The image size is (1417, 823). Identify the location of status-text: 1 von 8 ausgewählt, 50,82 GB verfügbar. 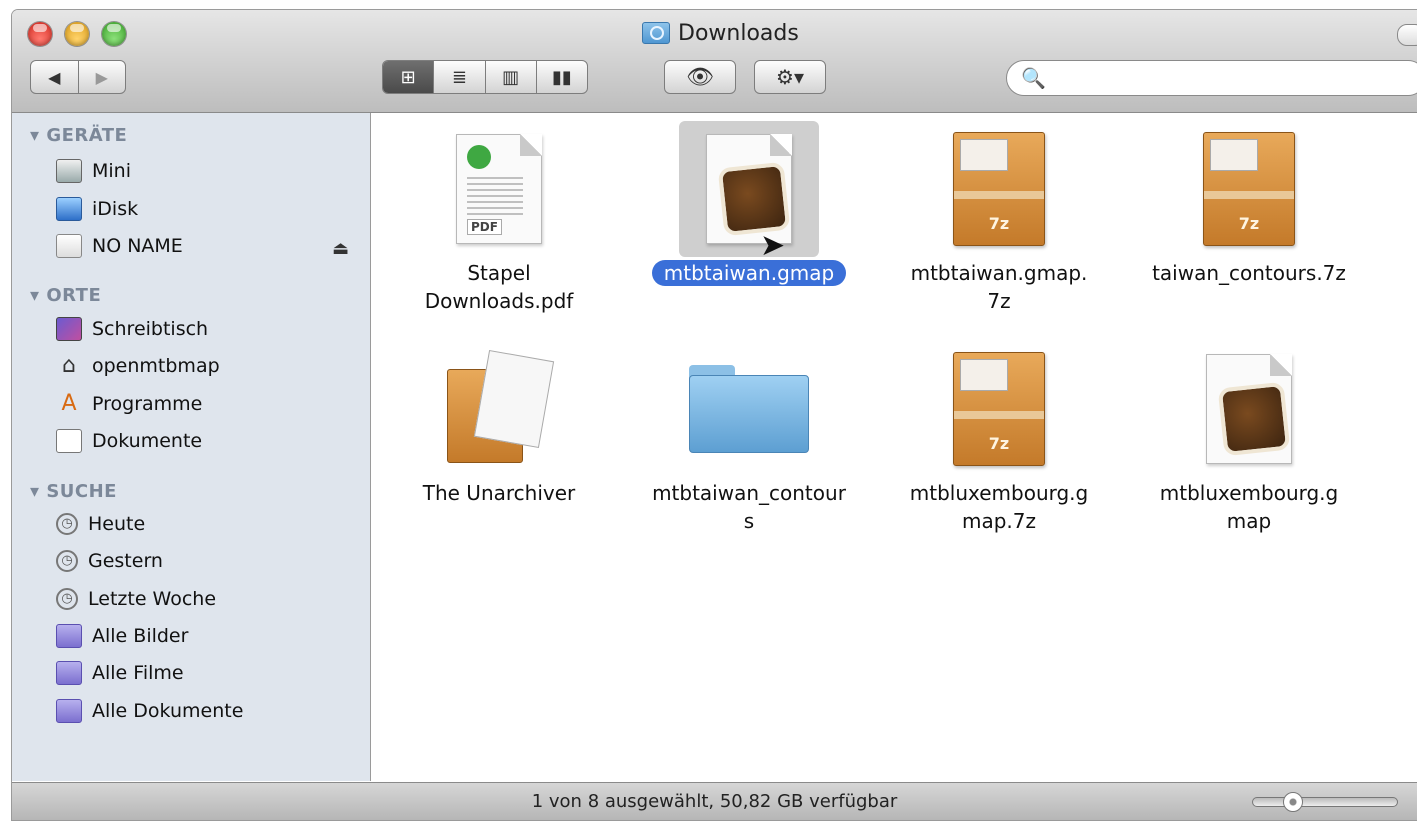
(714, 801).